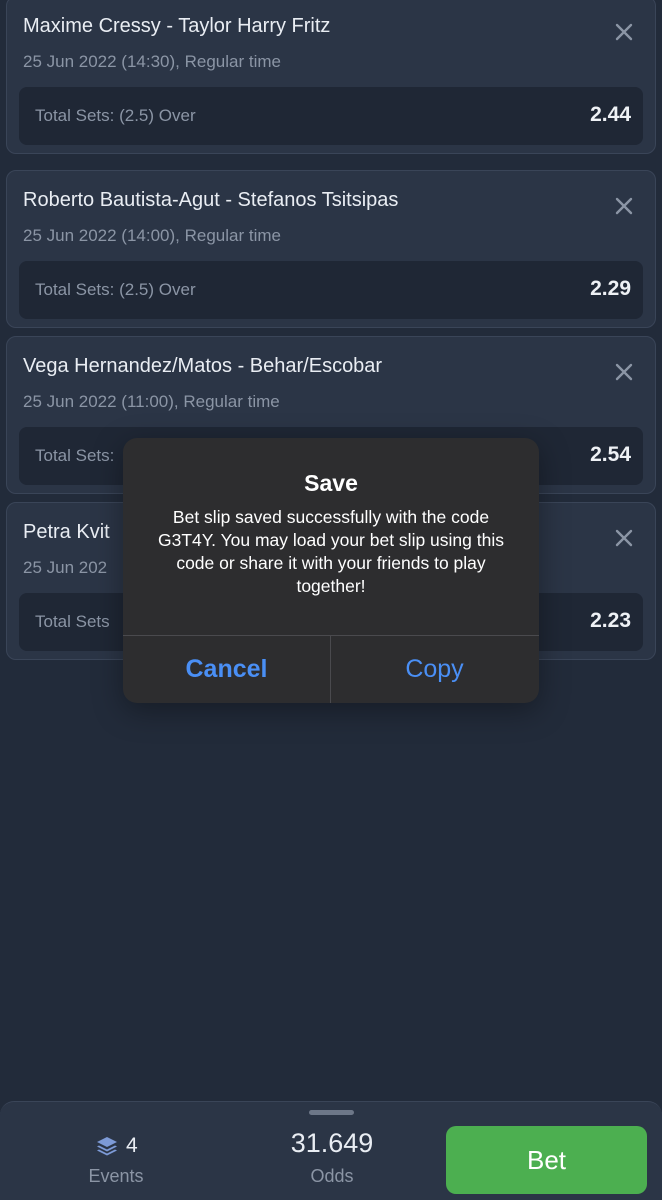 Image resolution: width=662 pixels, height=1200 pixels. I want to click on events-count: 4, so click(132, 1145).